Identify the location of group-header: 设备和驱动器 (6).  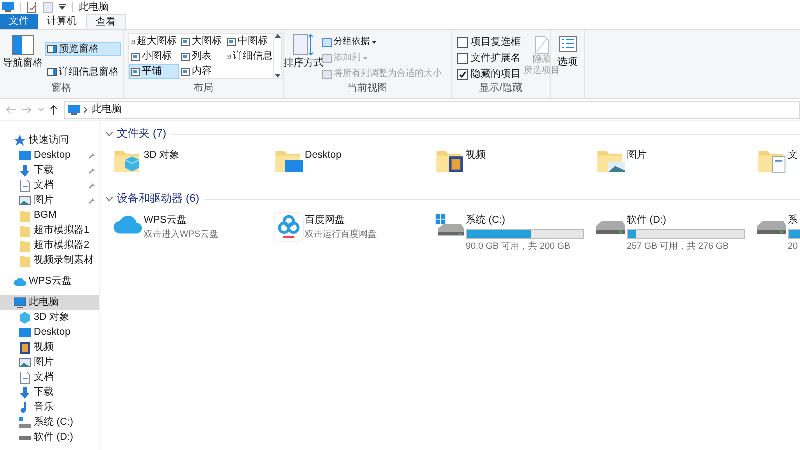
(158, 199).